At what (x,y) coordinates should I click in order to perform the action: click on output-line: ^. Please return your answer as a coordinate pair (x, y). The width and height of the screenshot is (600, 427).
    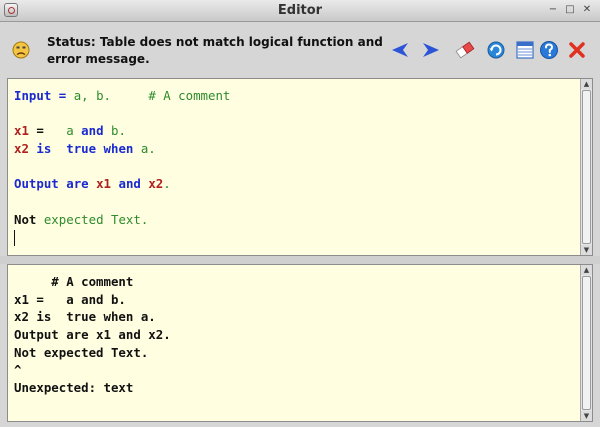
    Looking at the image, I should click on (18, 370).